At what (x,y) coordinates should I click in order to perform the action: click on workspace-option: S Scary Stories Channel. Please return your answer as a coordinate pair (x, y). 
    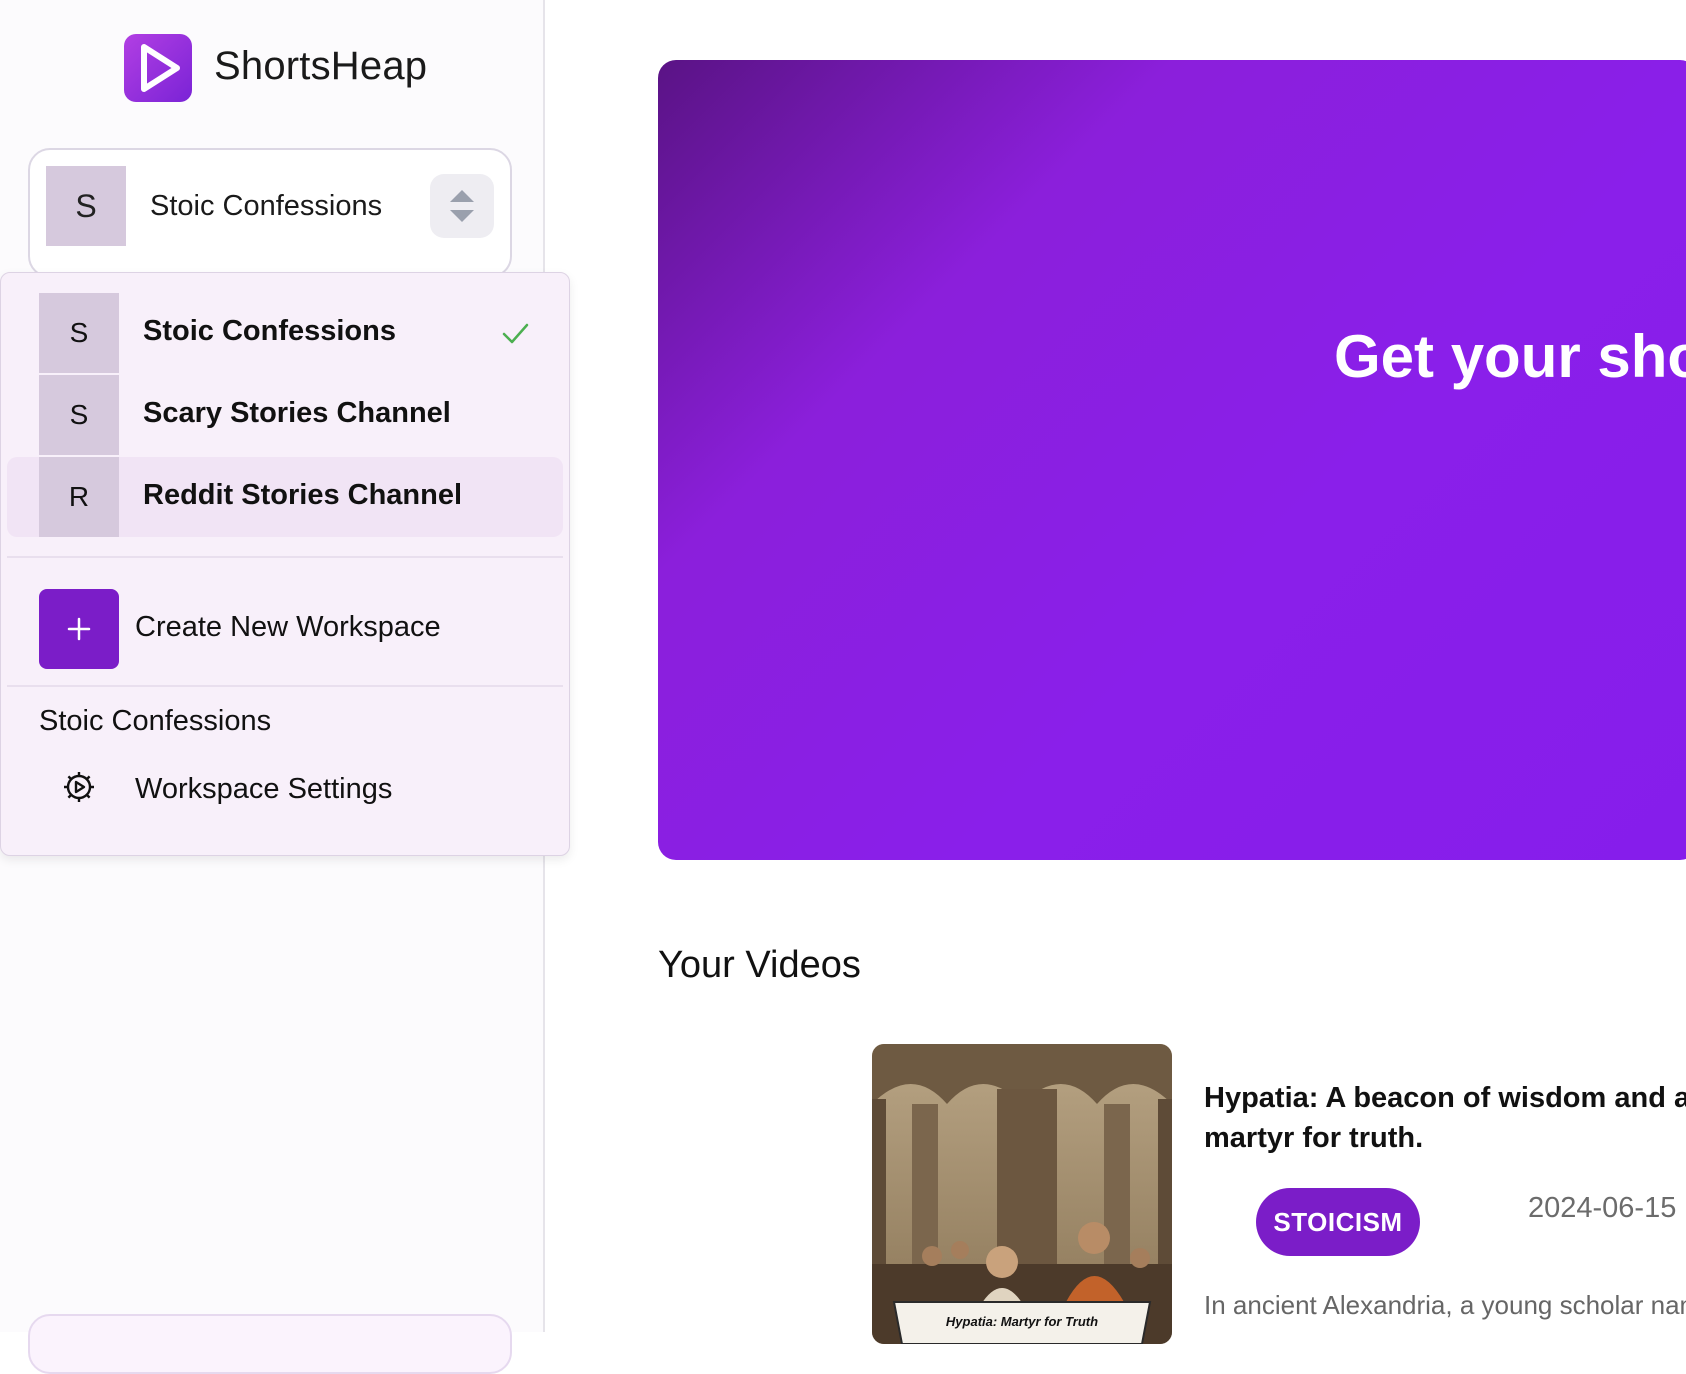
    Looking at the image, I should click on (285, 415).